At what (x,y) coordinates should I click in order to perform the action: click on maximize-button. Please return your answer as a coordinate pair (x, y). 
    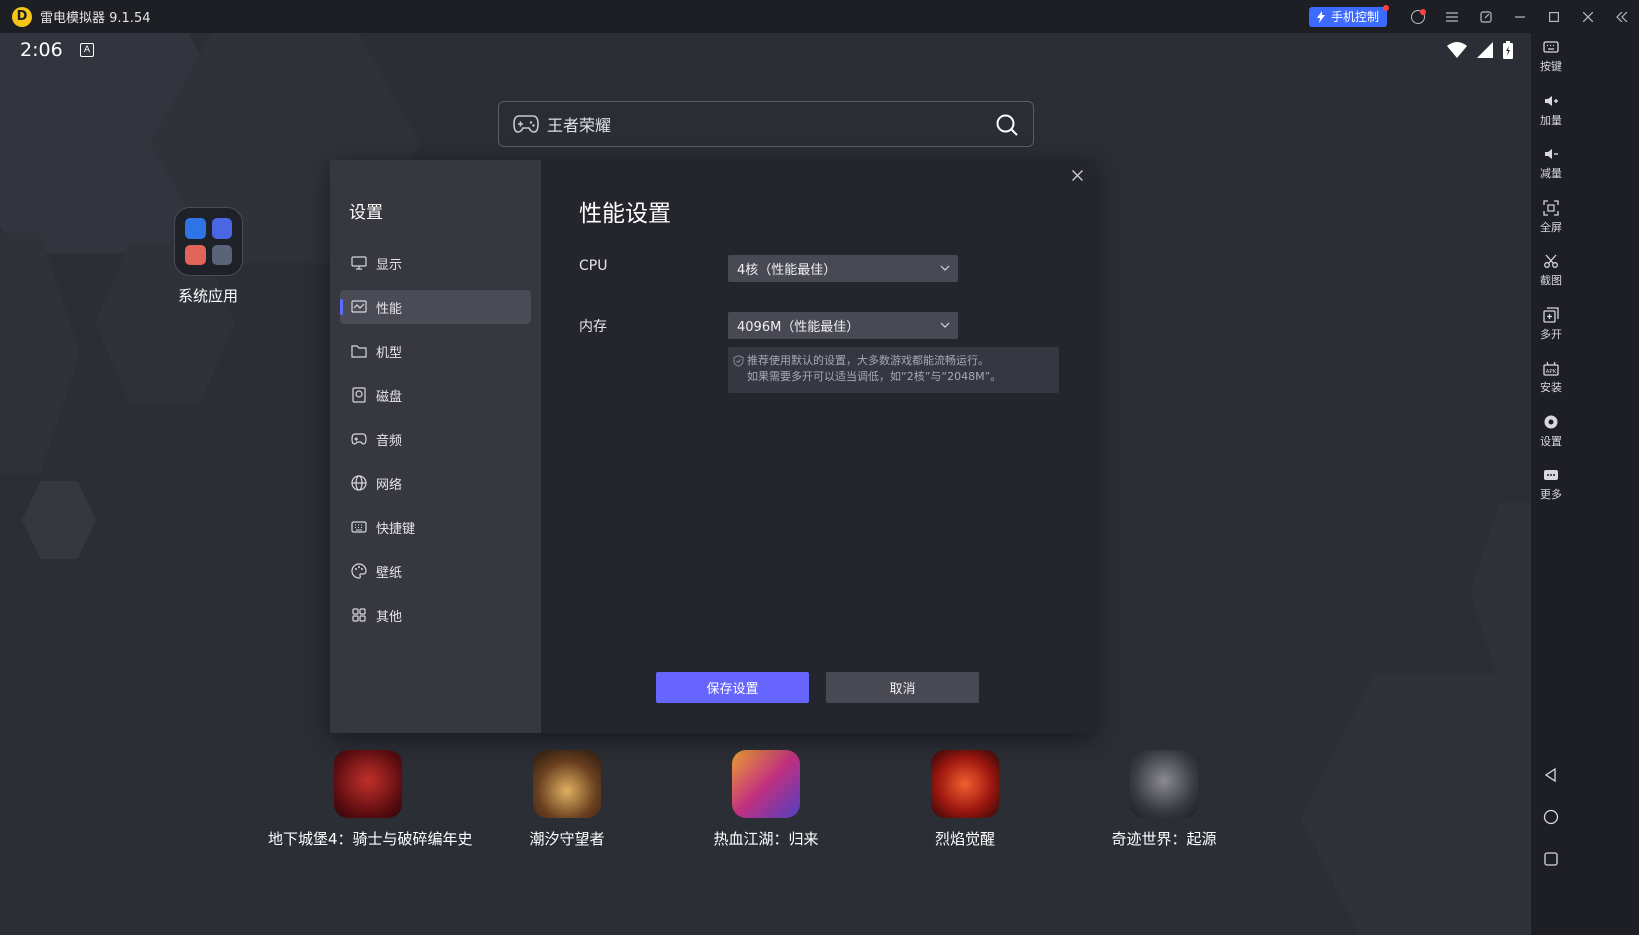
    Looking at the image, I should click on (1554, 16).